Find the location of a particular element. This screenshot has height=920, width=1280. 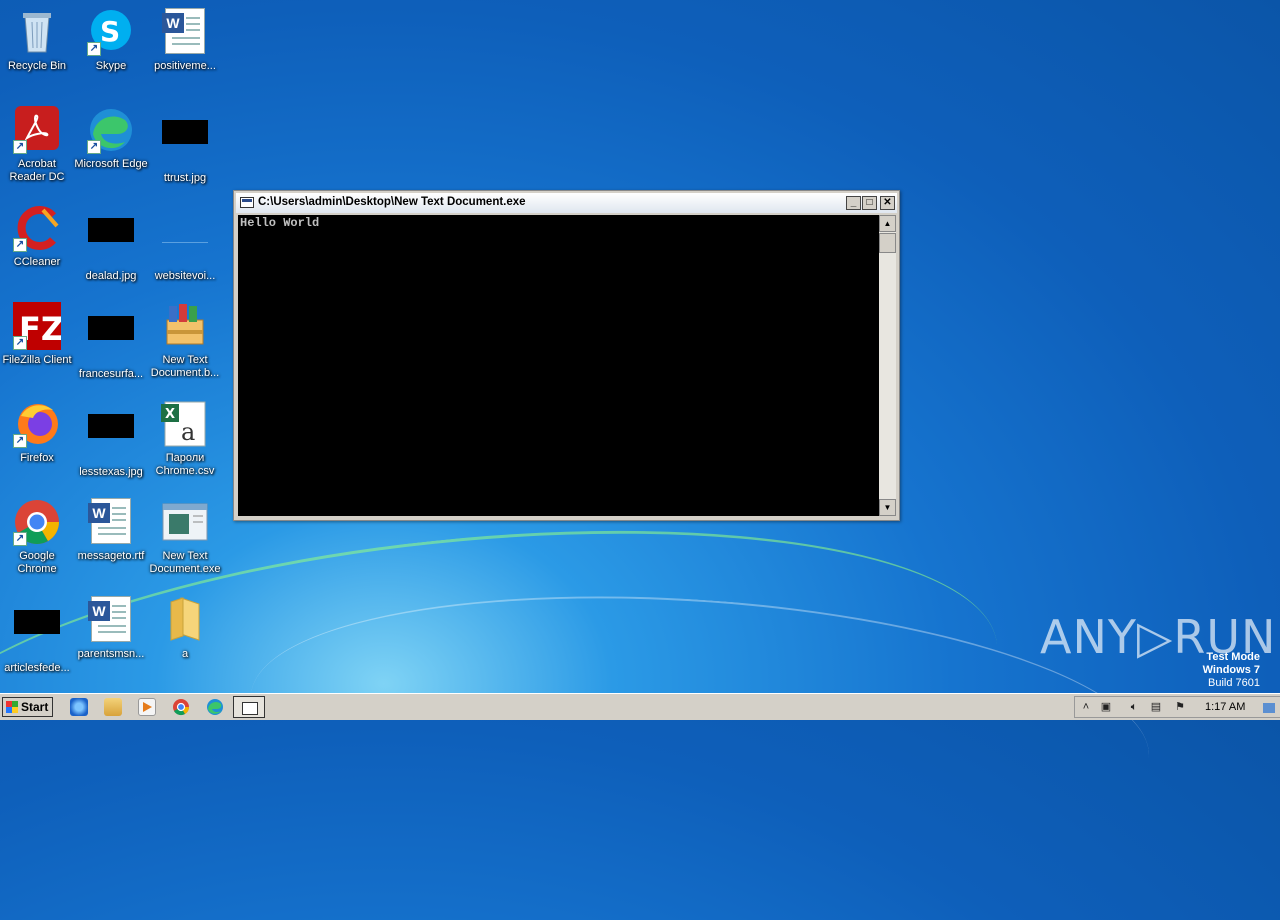

exe-file-icon is located at coordinates (185, 522).